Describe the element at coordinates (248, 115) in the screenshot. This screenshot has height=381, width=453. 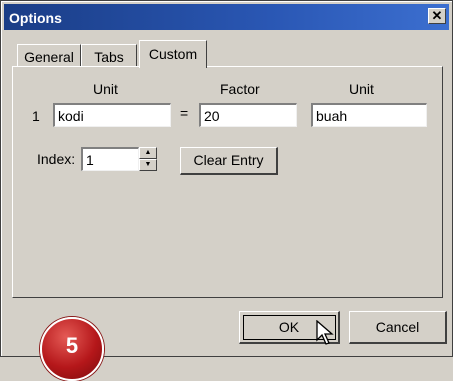
I see `factor-field: 20` at that location.